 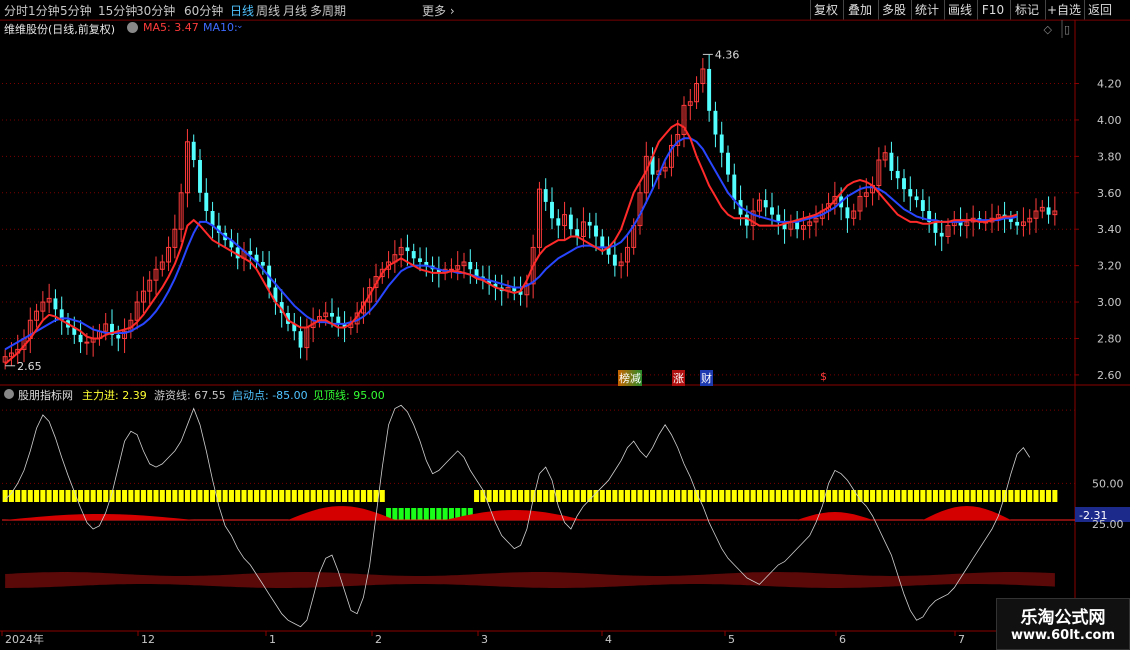 I want to click on chevron-down-icon: ⌄, so click(x=240, y=26).